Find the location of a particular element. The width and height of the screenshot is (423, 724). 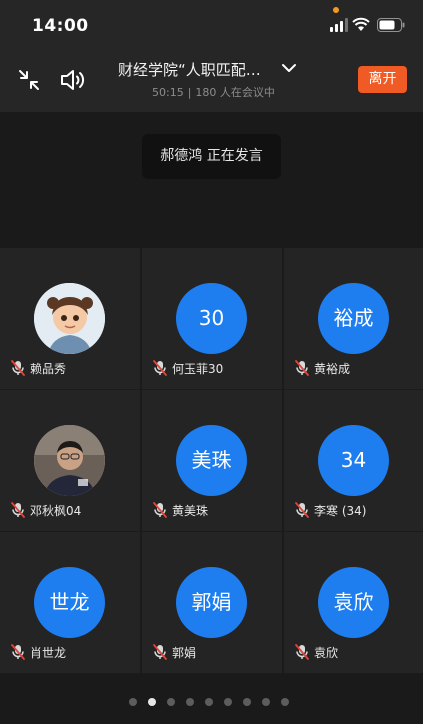

avatar: 裕成 is located at coordinates (353, 318).